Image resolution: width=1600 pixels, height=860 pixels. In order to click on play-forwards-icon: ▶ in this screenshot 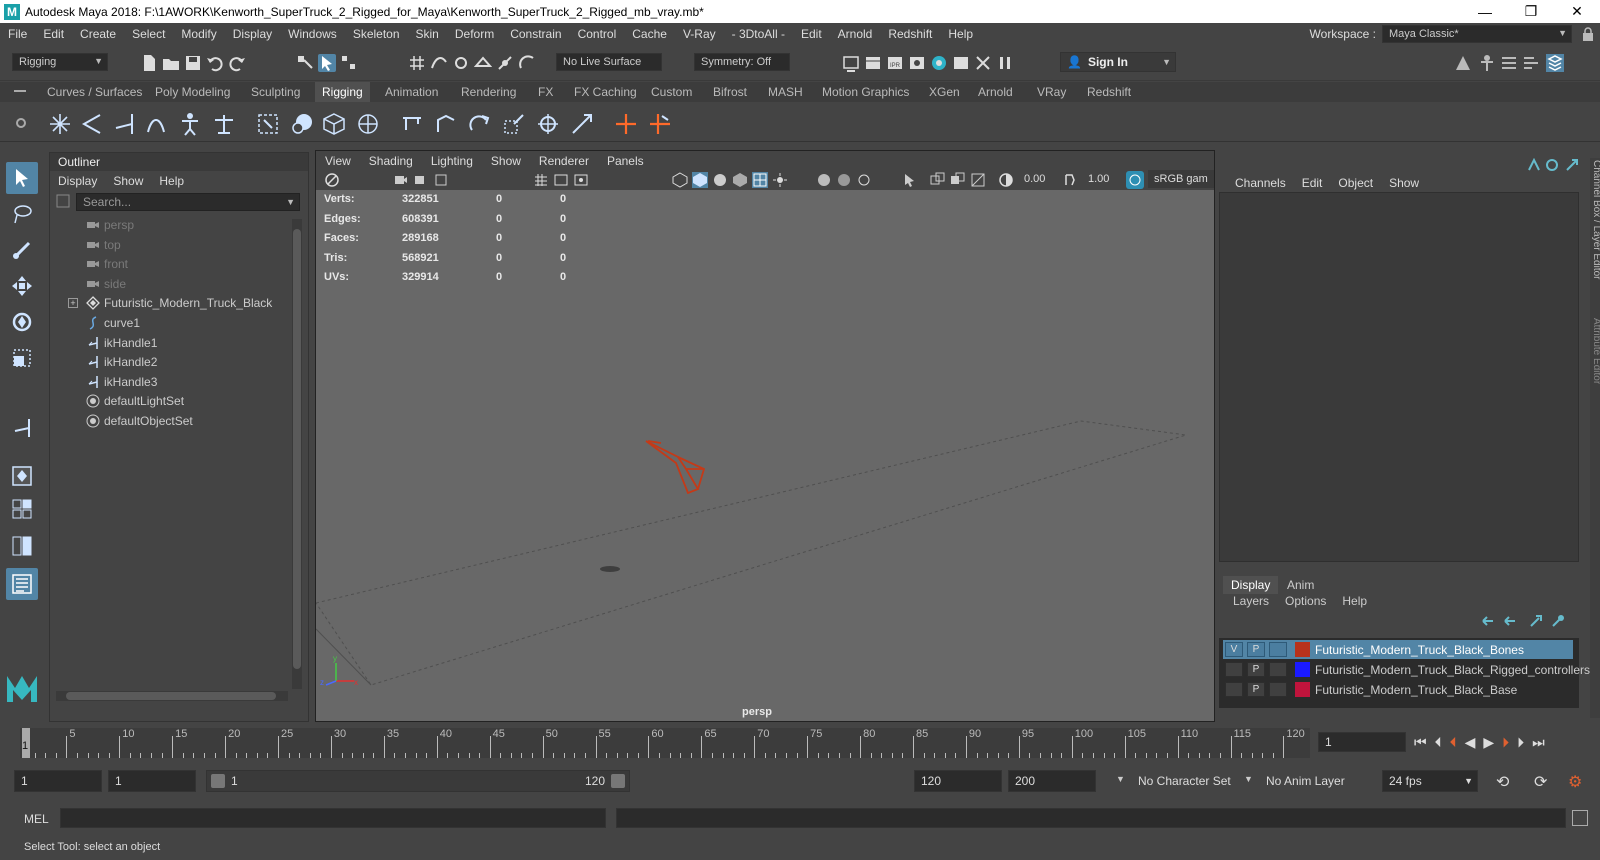, I will do `click(1488, 742)`.